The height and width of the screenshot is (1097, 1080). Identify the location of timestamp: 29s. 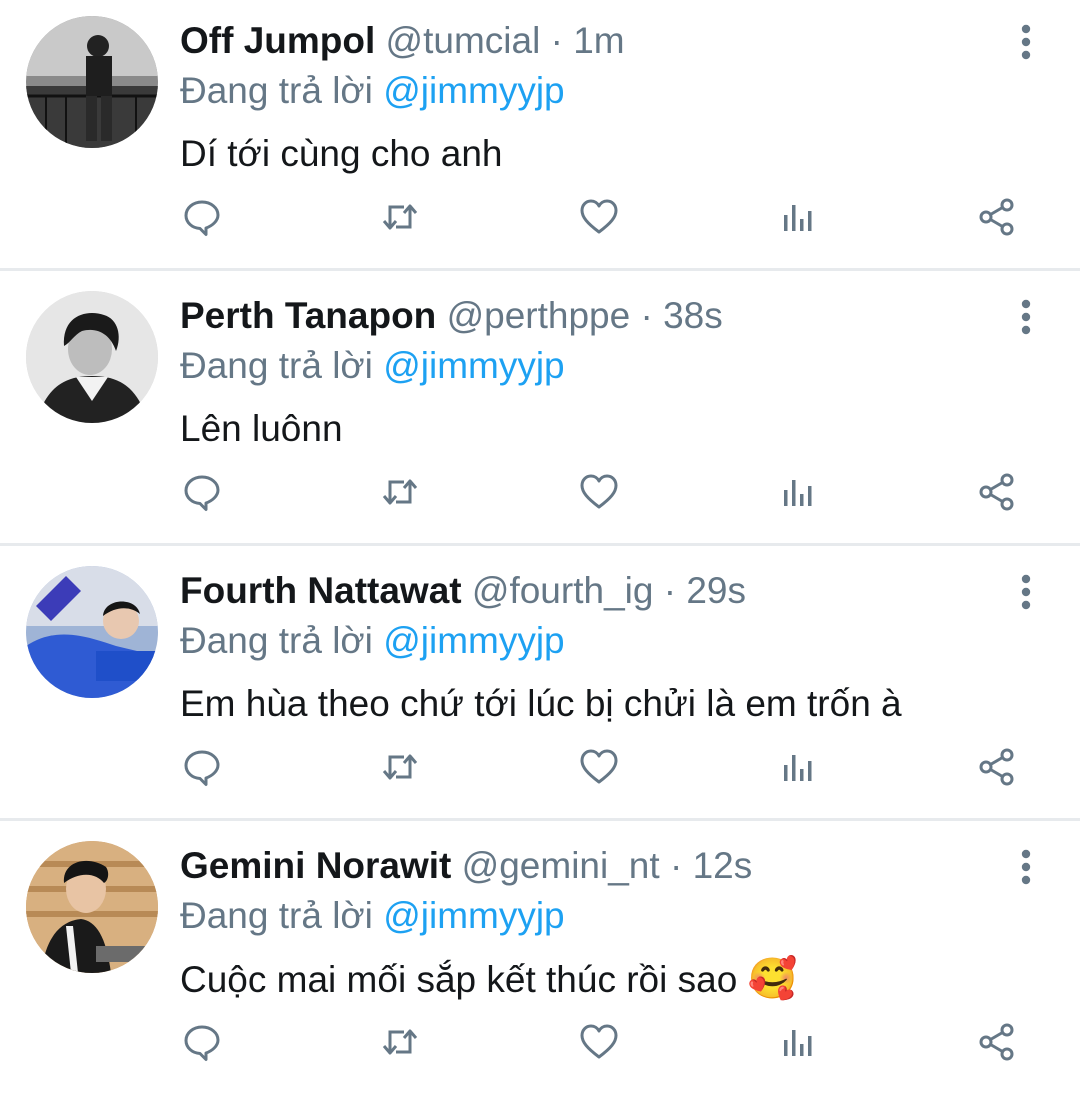
(716, 590).